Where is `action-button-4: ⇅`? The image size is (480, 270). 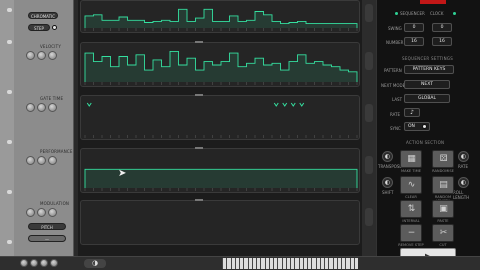 action-button-4: ⇅ is located at coordinates (411, 209).